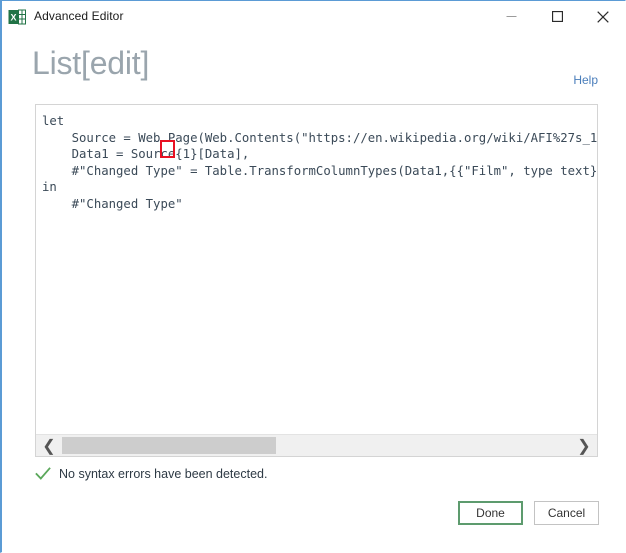 The image size is (626, 553). I want to click on scrollbar-track, so click(316, 445).